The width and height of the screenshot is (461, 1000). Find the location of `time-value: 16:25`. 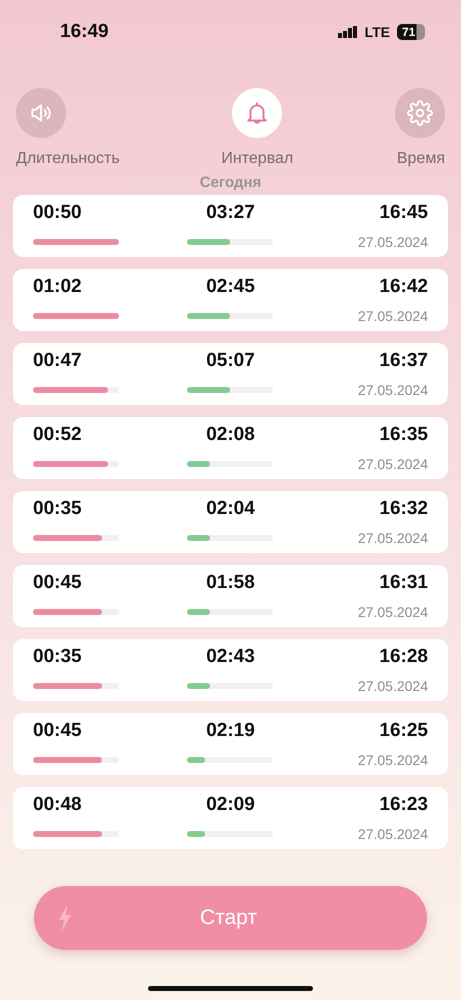

time-value: 16:25 is located at coordinates (403, 731).